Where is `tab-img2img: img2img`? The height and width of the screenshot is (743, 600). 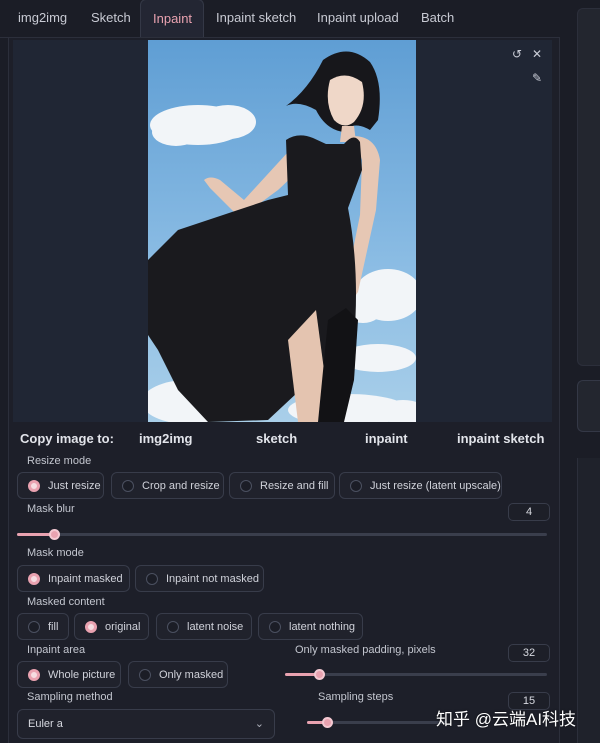
tab-img2img: img2img is located at coordinates (42, 18).